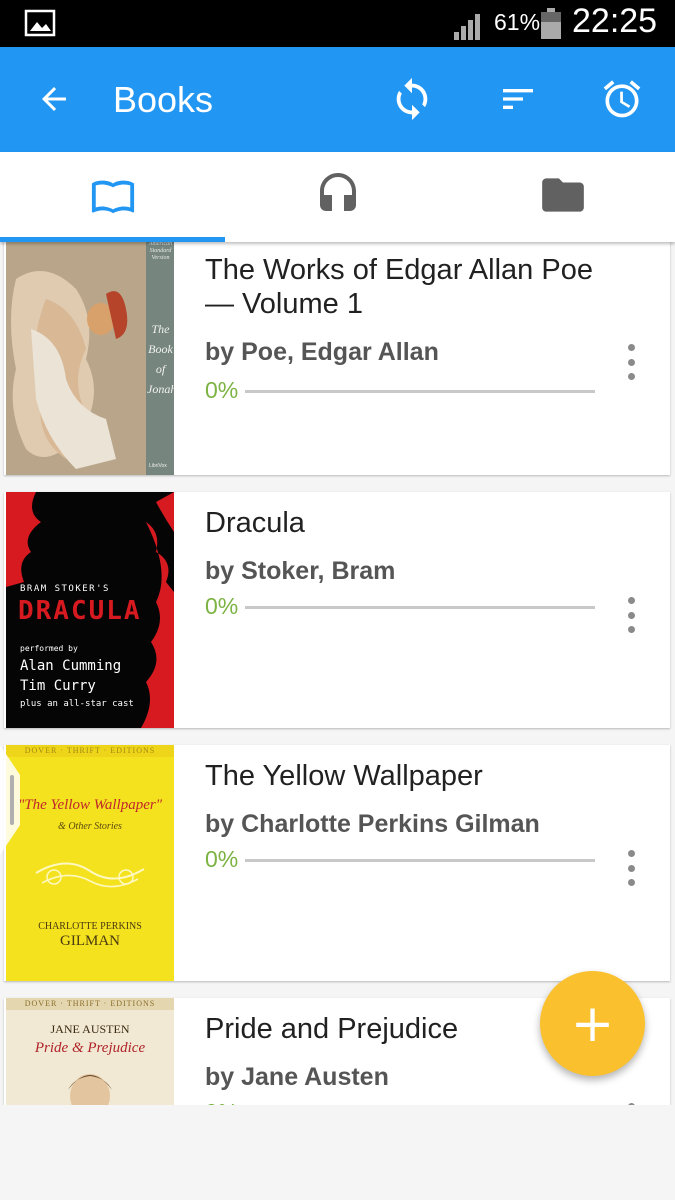  What do you see at coordinates (90, 1029) in the screenshot?
I see `cover-author: JANE AUSTEN` at bounding box center [90, 1029].